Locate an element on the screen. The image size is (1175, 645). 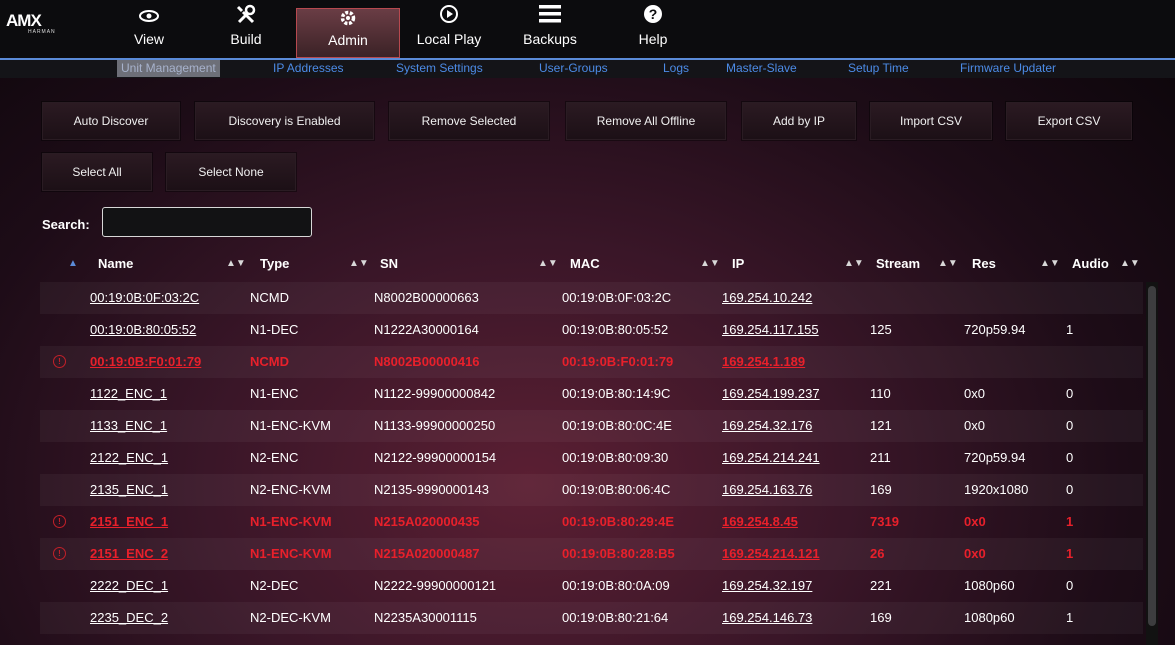
column-header-sn: SN is located at coordinates (389, 264).